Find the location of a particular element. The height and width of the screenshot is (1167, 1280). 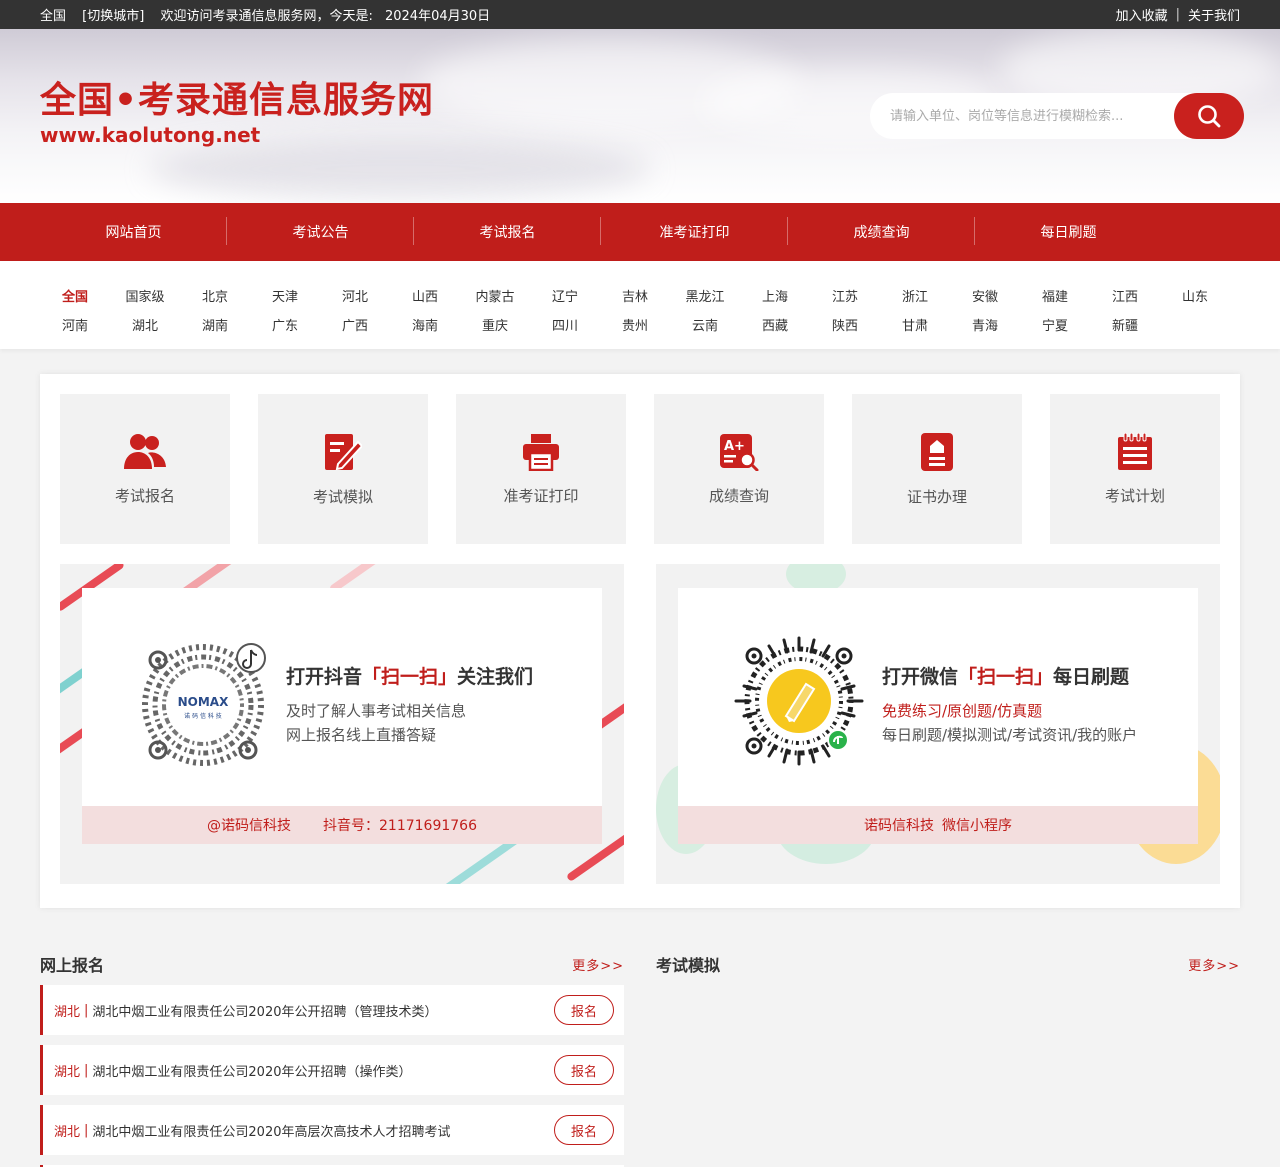

grade-search-icon: A+ is located at coordinates (739, 452).